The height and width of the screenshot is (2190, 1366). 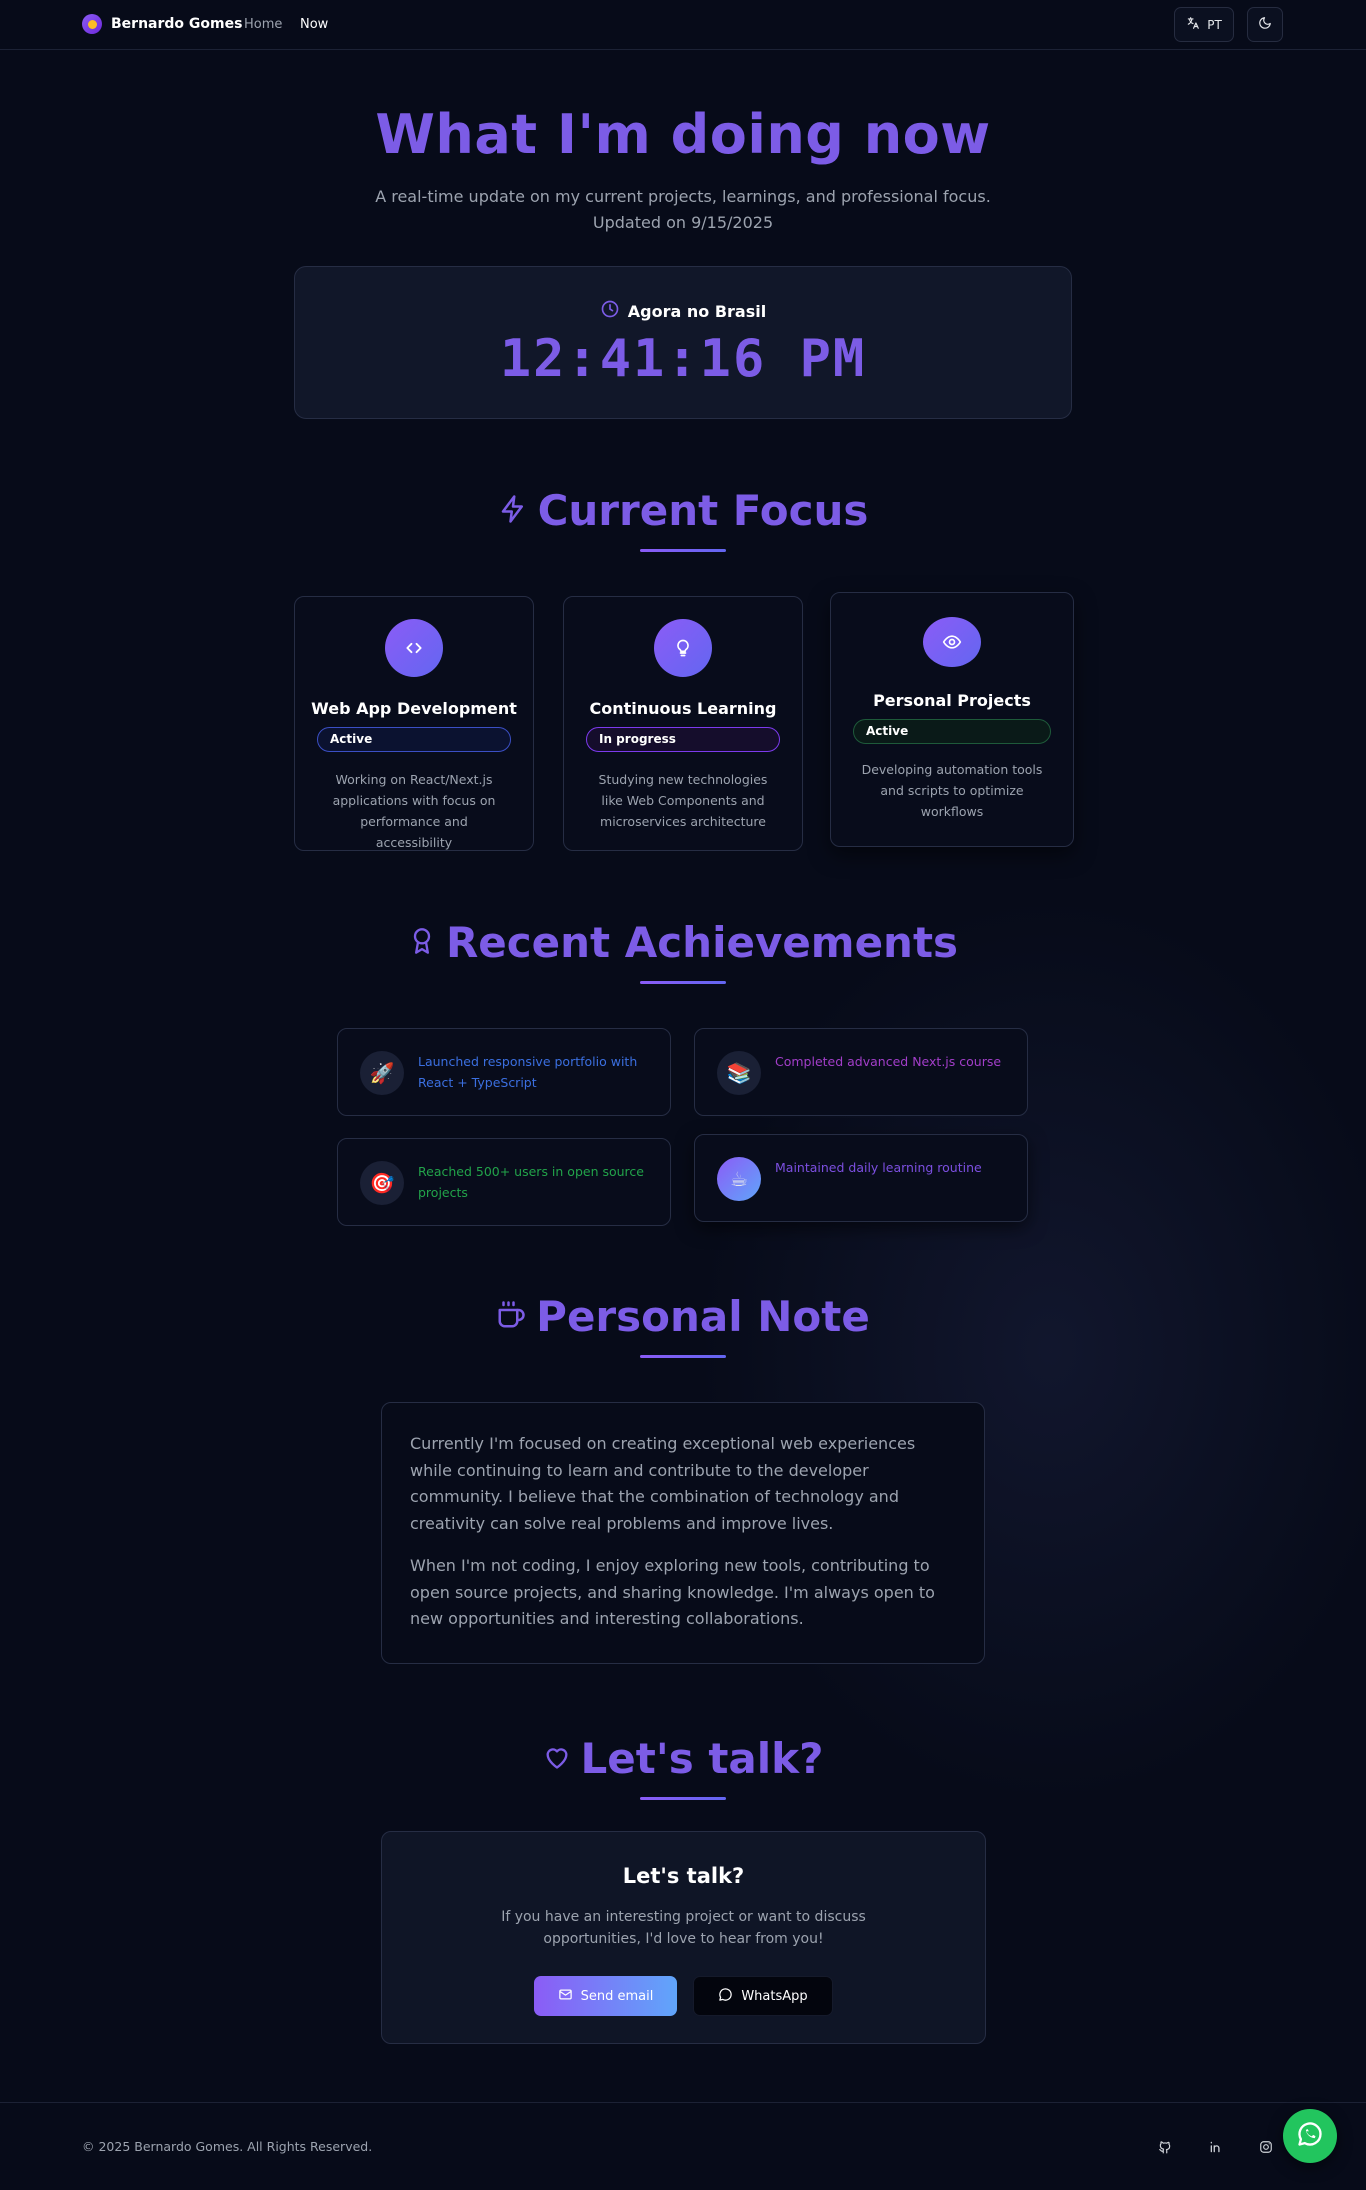 I want to click on zap-icon, so click(x=513, y=511).